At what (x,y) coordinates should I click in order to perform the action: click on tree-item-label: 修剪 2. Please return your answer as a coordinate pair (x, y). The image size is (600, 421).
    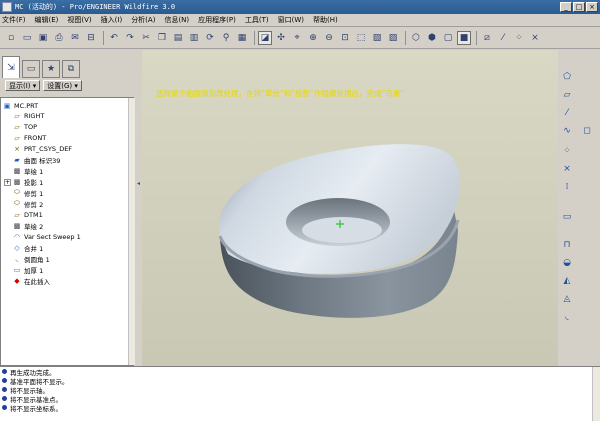
    Looking at the image, I should click on (34, 204).